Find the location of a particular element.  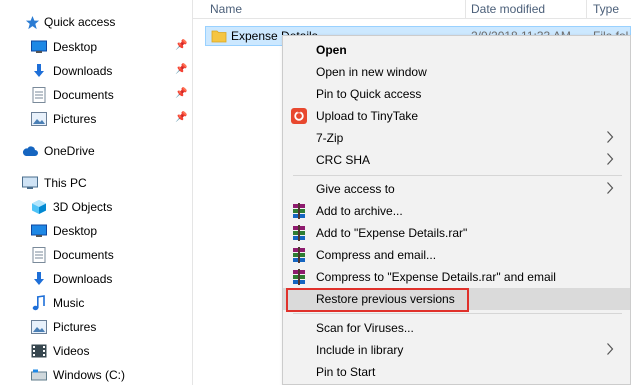

folder-icon is located at coordinates (219, 37).